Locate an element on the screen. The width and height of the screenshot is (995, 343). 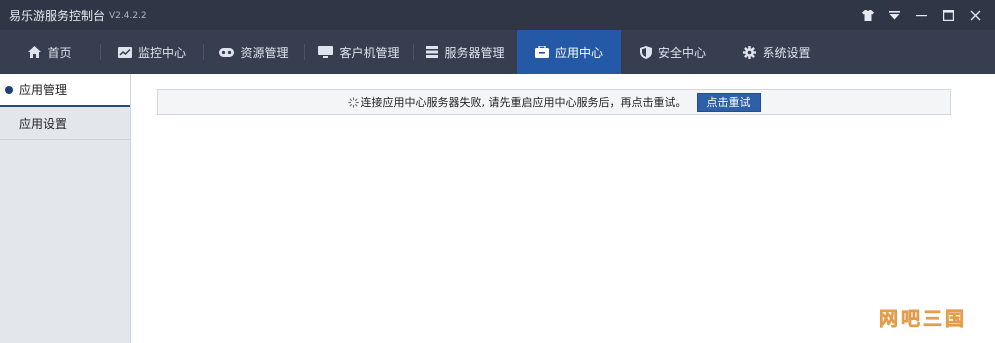
app-version: V2.4.2.2 is located at coordinates (128, 16).